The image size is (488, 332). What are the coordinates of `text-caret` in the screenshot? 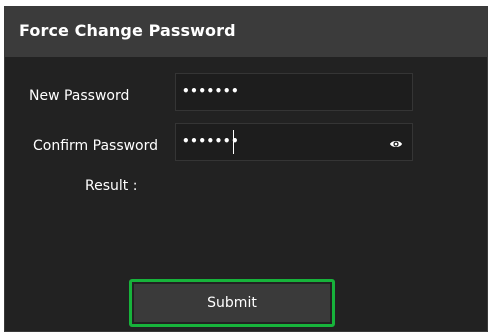 It's located at (233, 142).